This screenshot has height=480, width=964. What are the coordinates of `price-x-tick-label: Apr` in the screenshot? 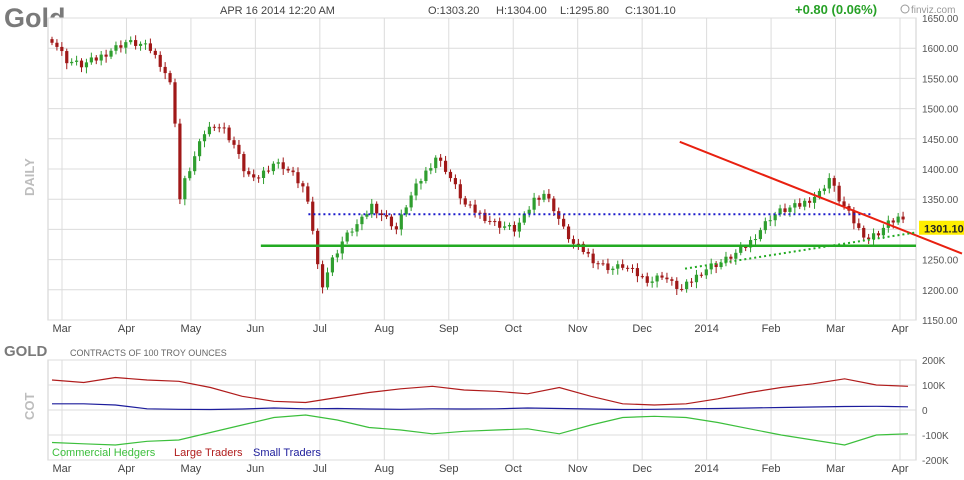 It's located at (126, 329).